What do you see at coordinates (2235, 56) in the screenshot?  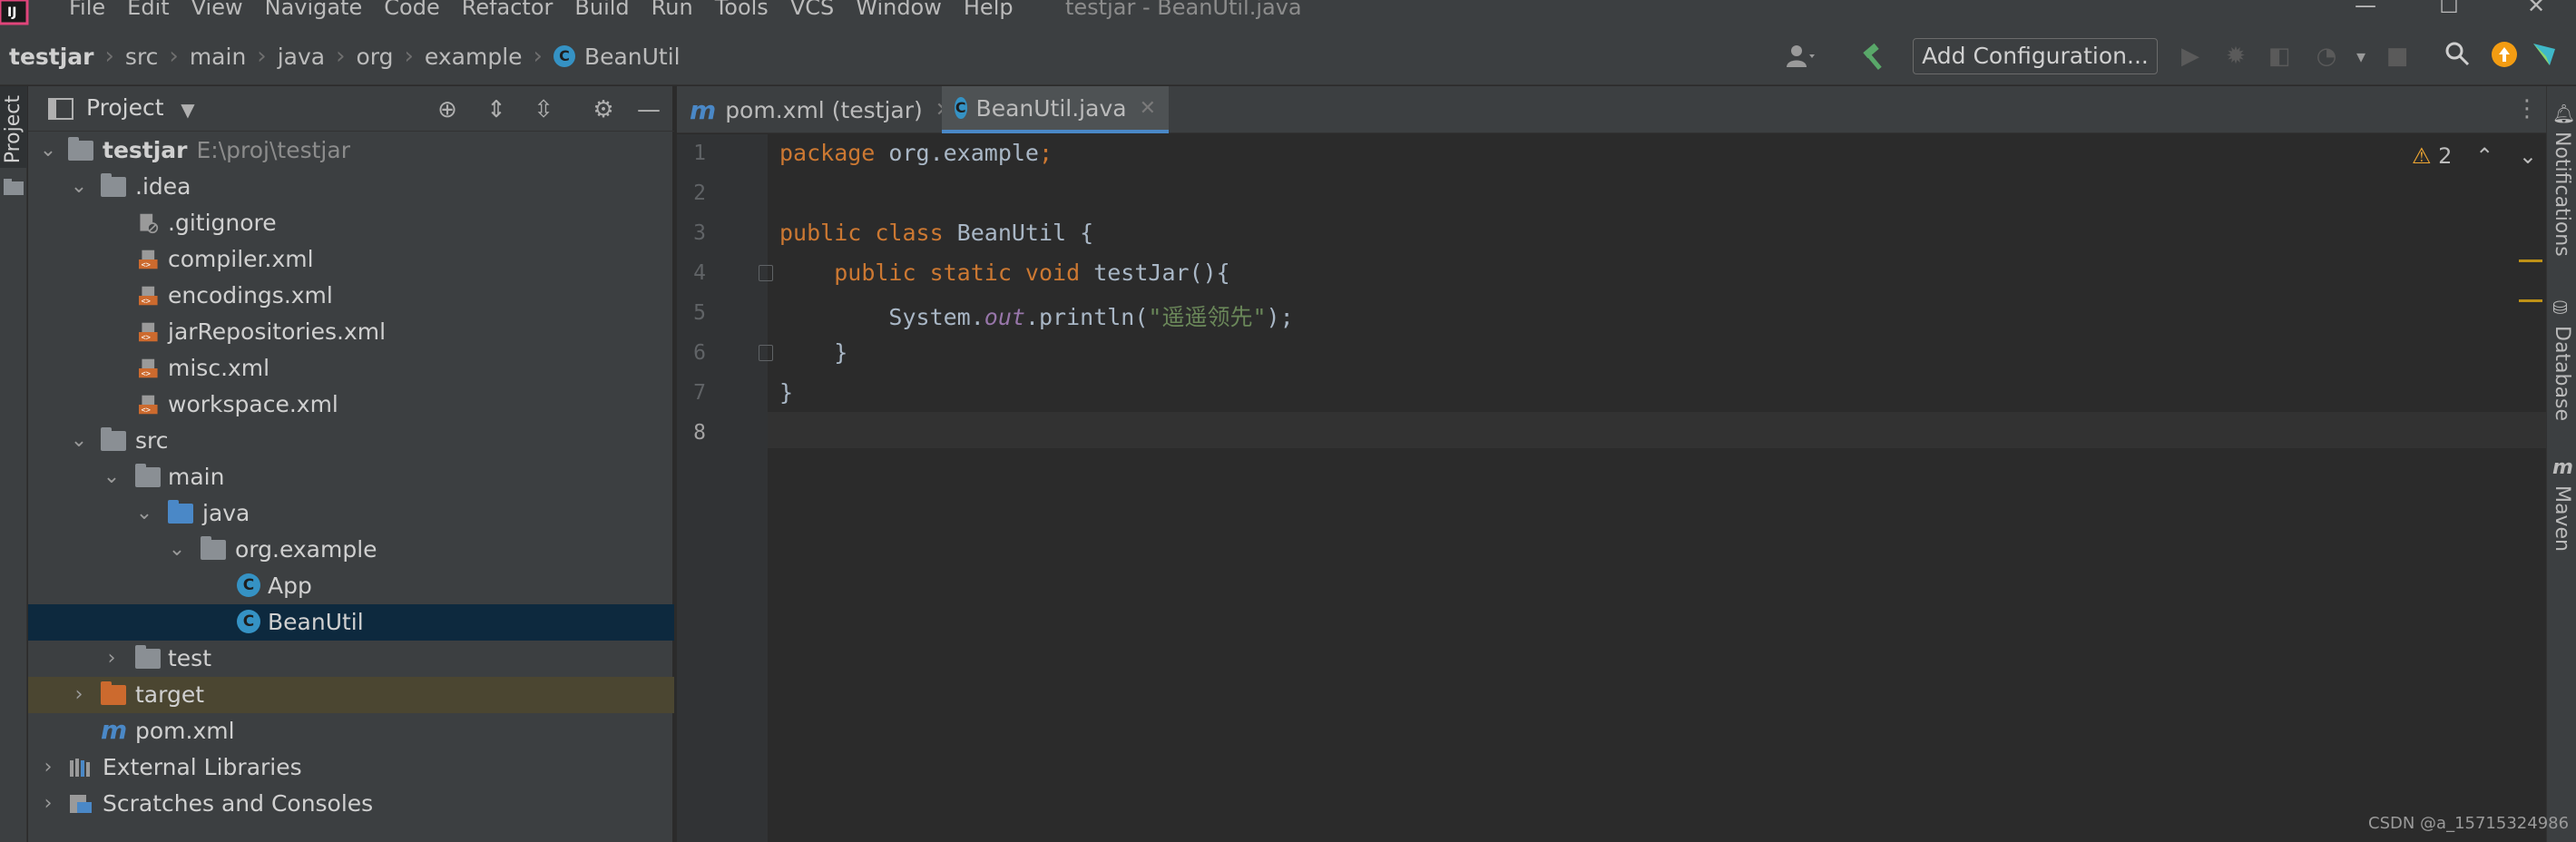 I see `debug-icon: ✹` at bounding box center [2235, 56].